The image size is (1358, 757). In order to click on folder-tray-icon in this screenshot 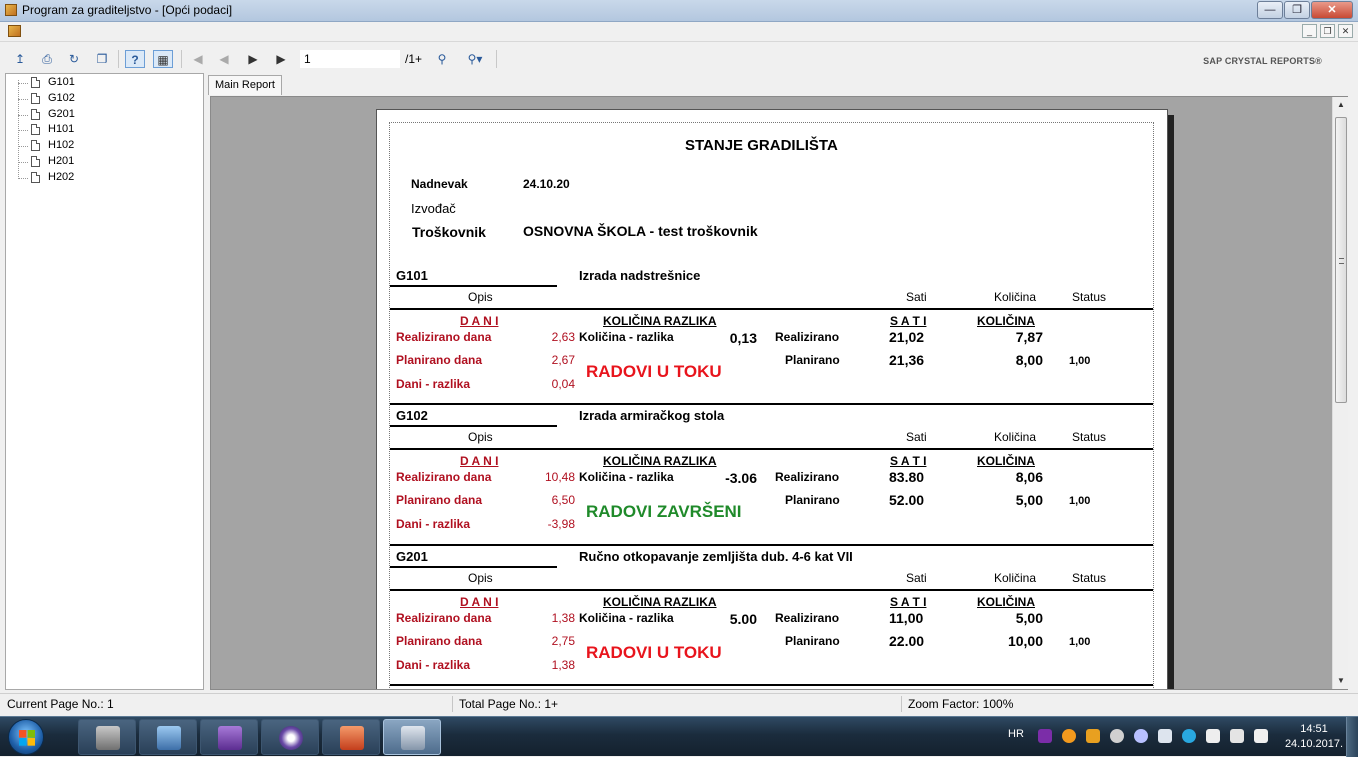, I will do `click(1093, 736)`.